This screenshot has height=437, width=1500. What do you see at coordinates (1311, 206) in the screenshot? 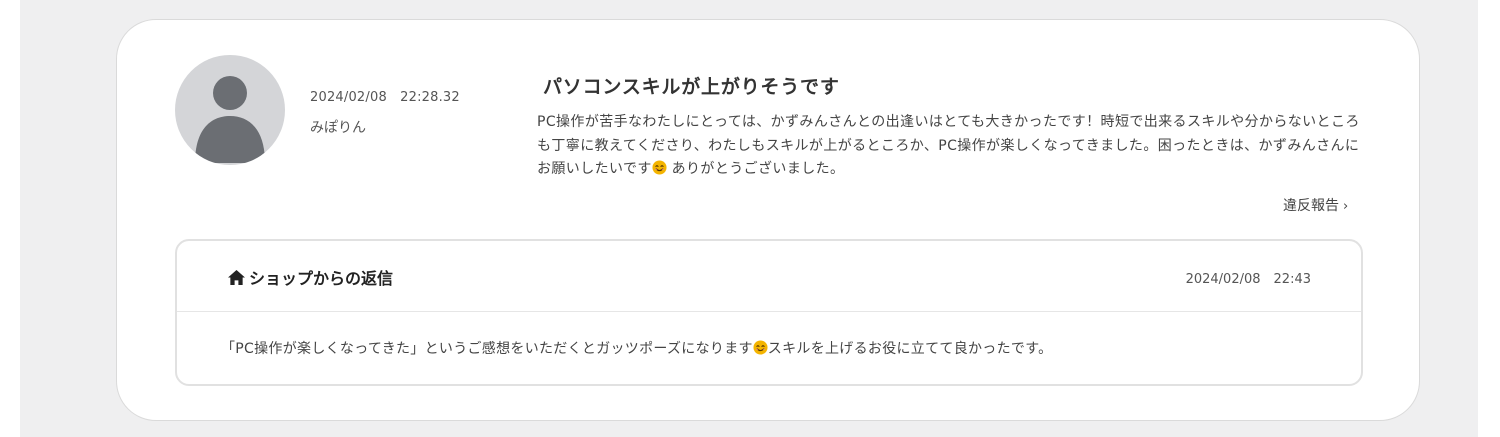
I see `report-violation-label: 違反報告` at bounding box center [1311, 206].